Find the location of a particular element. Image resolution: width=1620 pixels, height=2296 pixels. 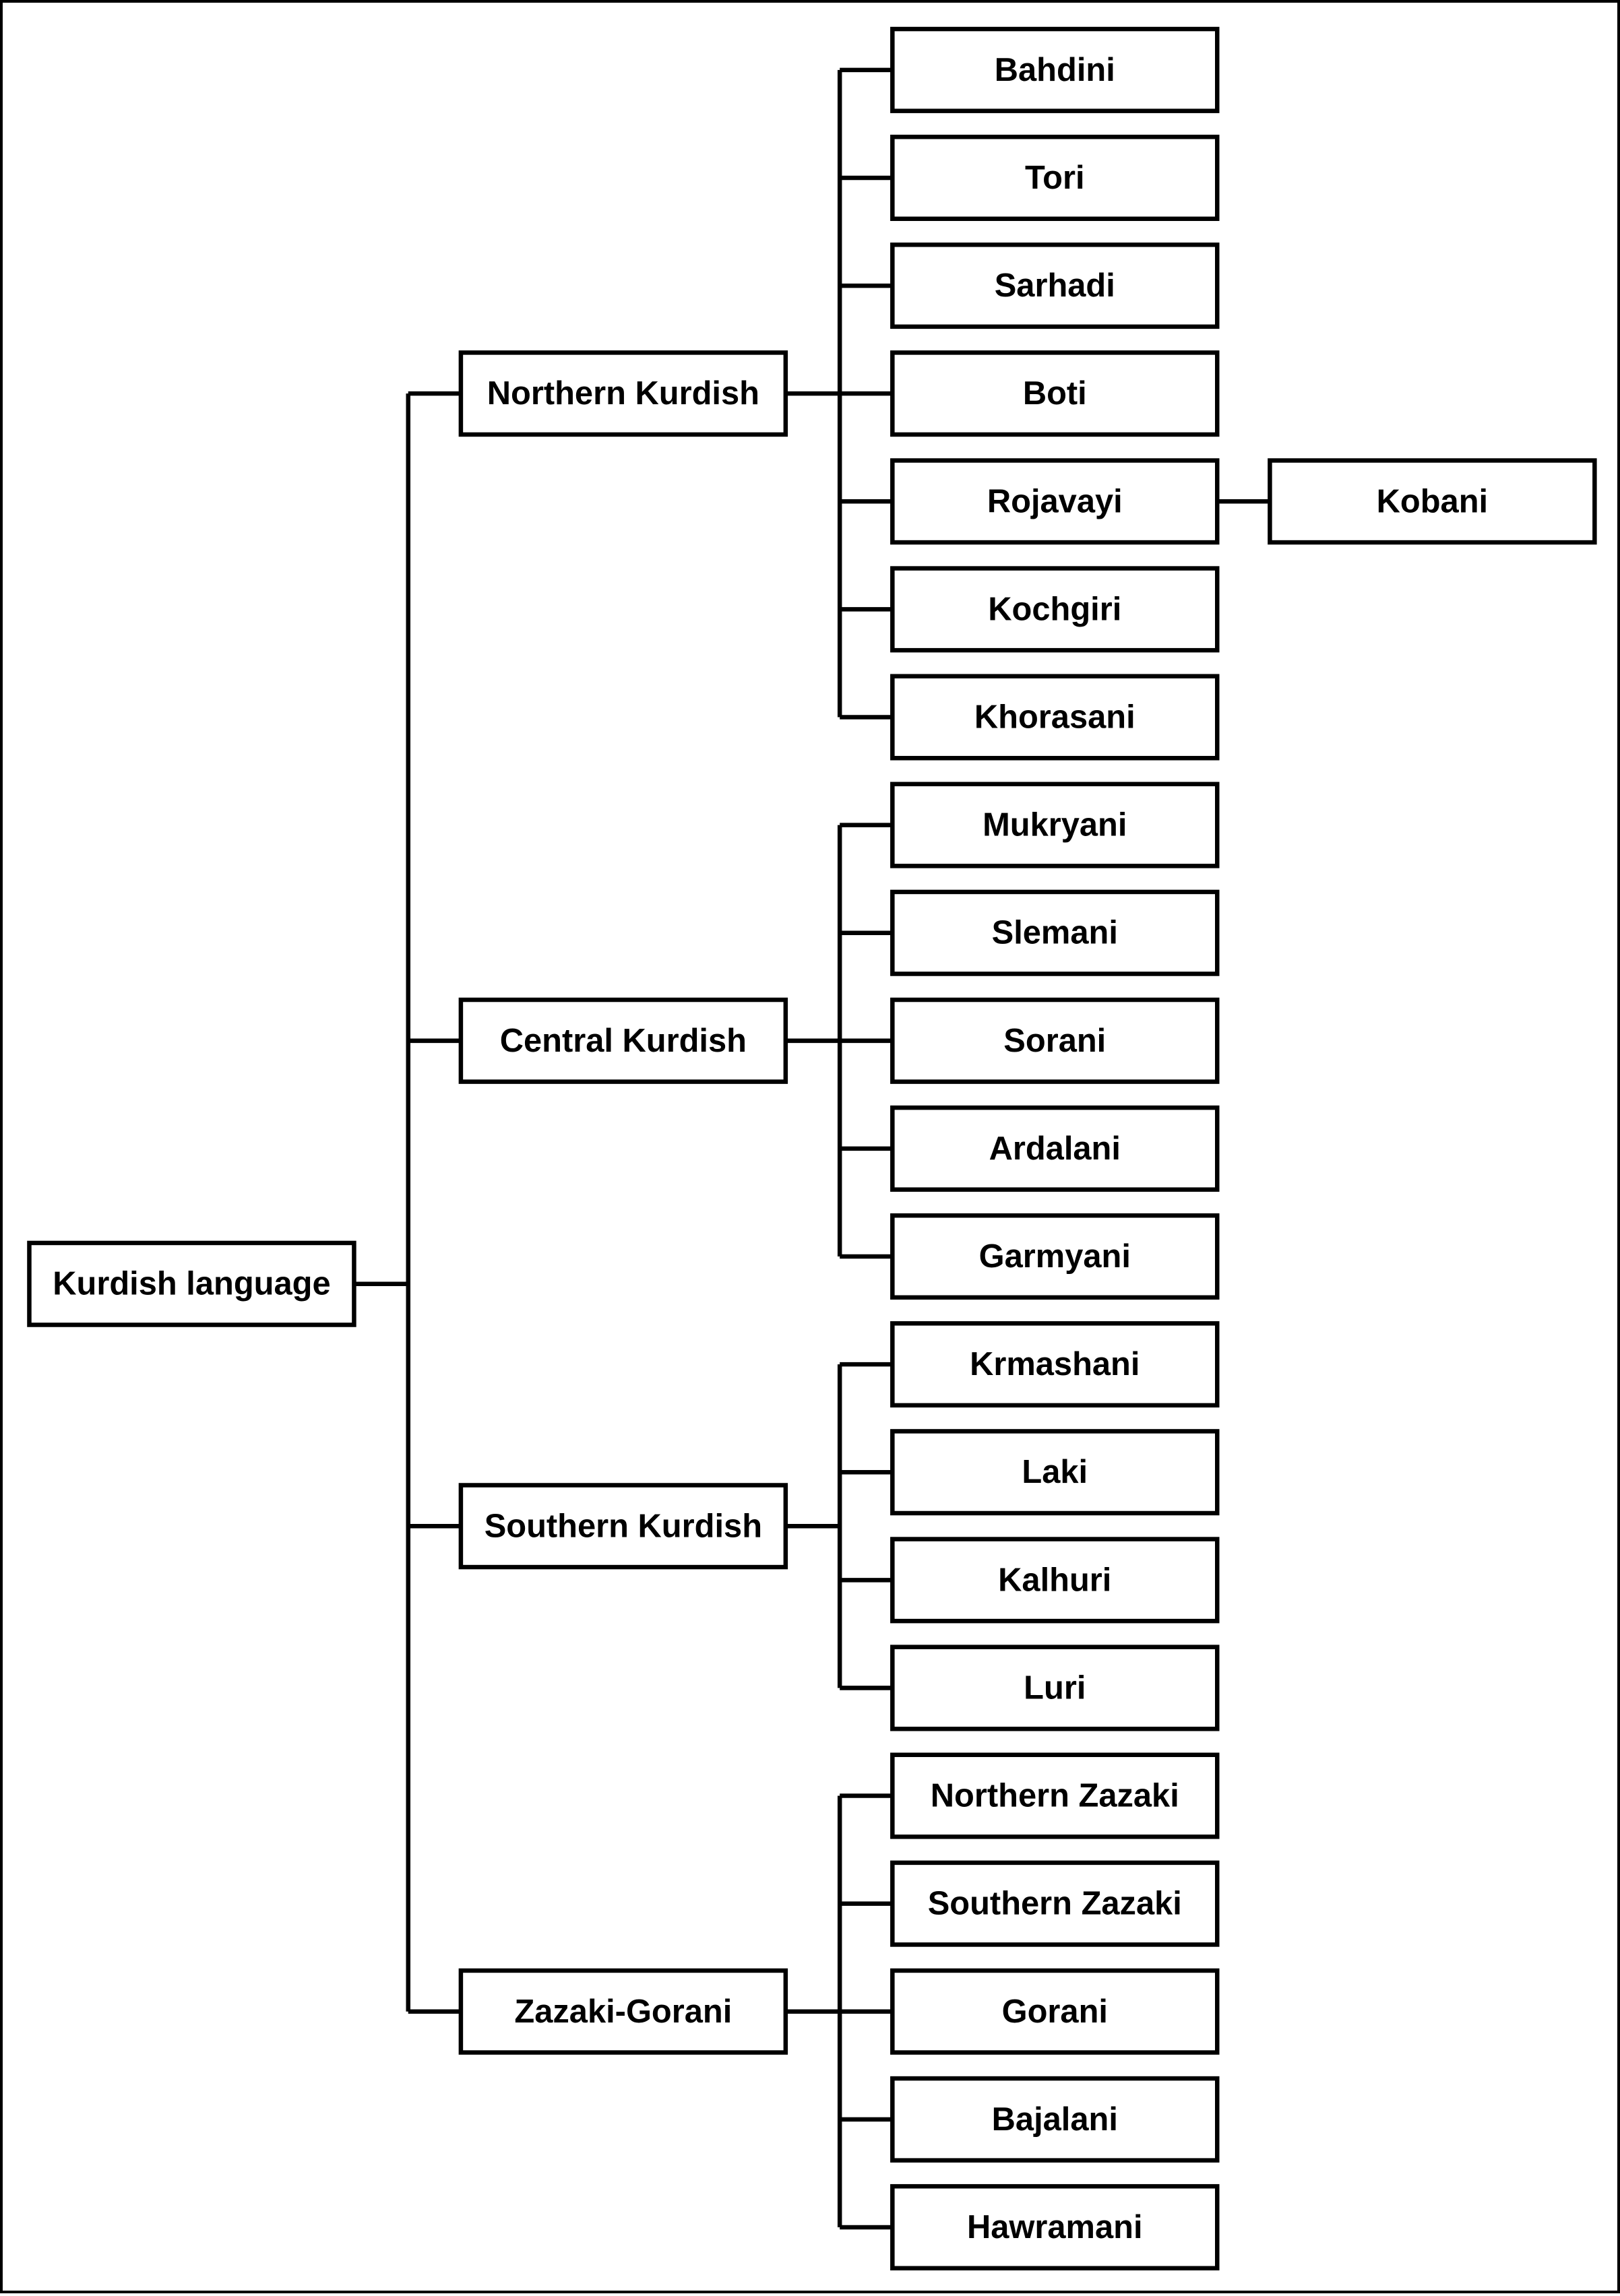

node-label: Sorani is located at coordinates (1054, 1041).